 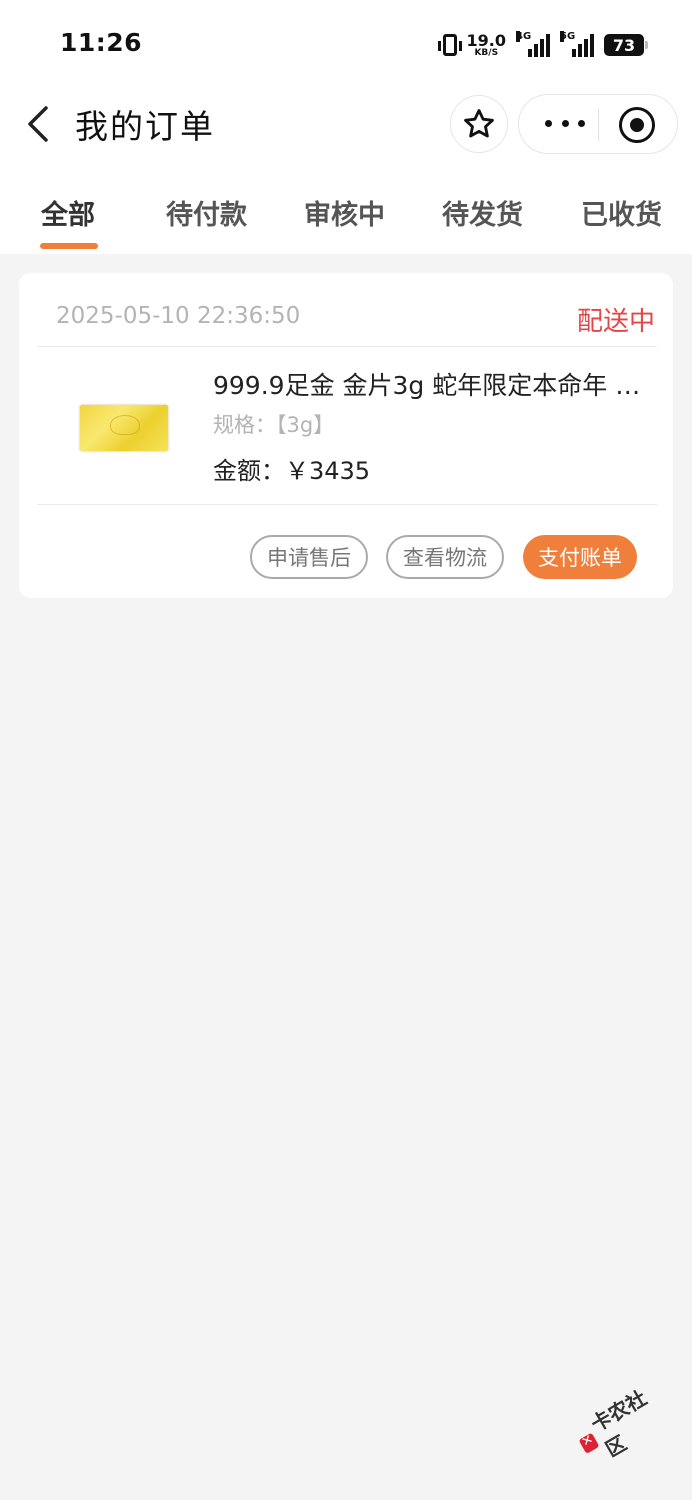 I want to click on spec-value: 【3g】, so click(x=305, y=425).